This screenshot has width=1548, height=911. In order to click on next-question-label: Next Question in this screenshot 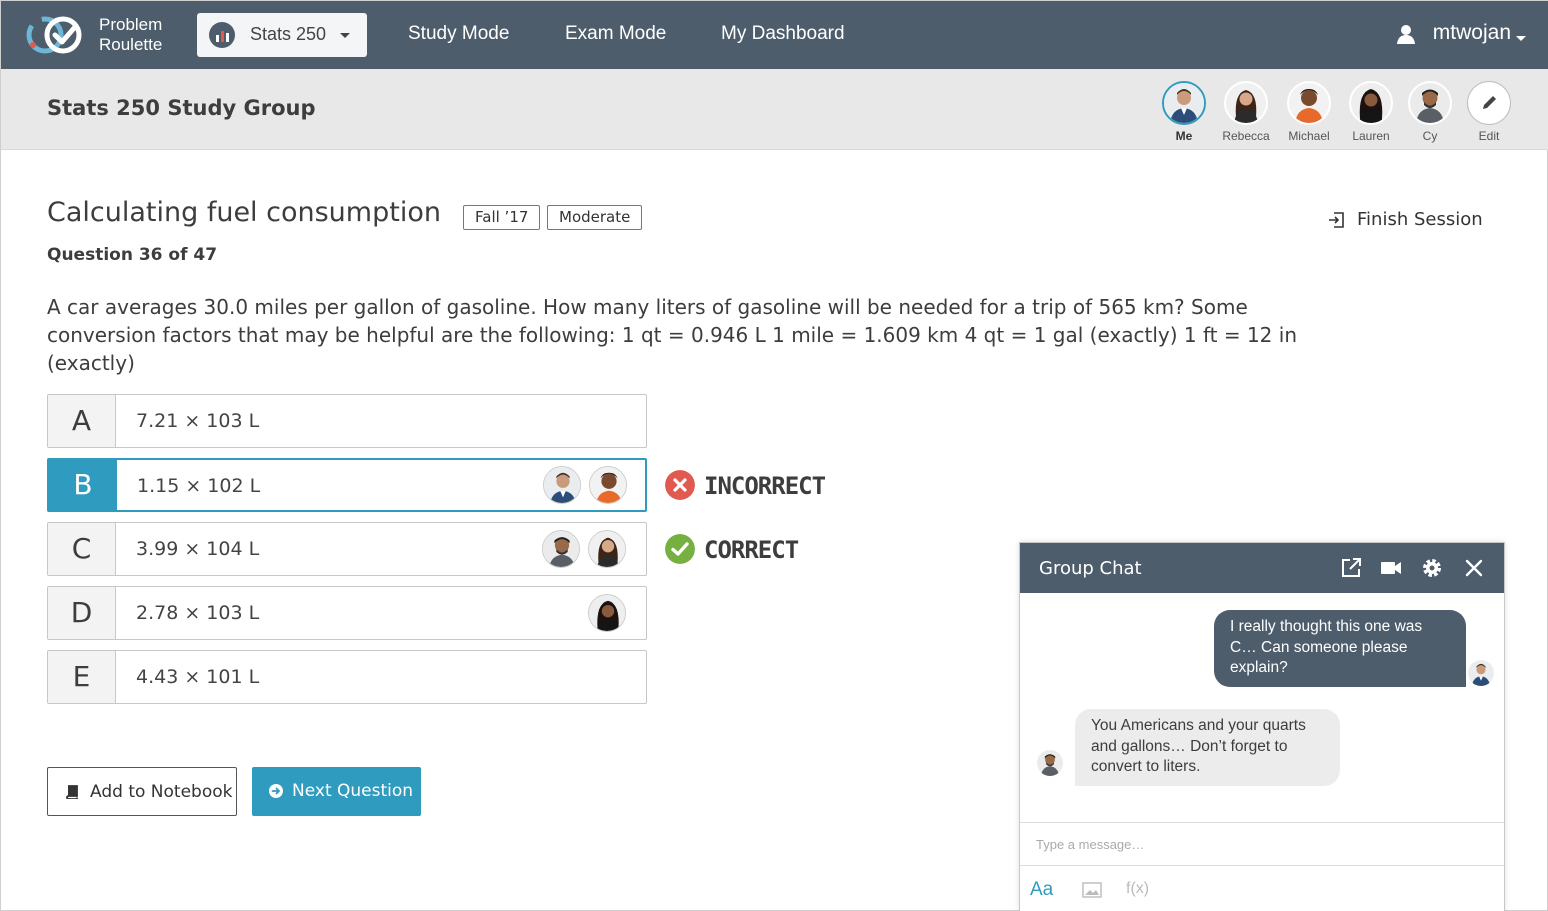, I will do `click(353, 791)`.